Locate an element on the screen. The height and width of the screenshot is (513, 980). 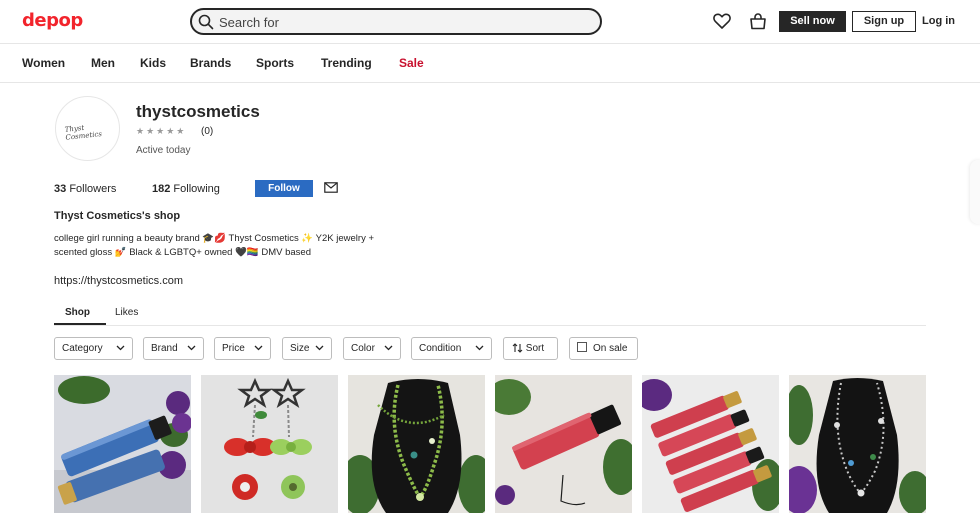
mail-icon is located at coordinates (331, 187).